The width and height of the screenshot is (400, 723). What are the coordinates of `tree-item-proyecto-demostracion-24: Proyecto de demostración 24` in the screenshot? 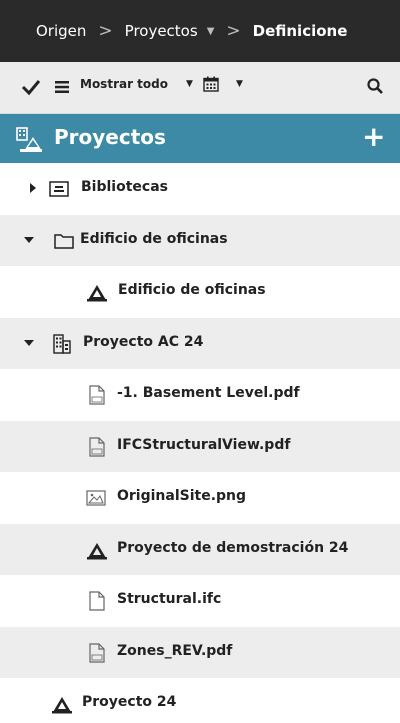 It's located at (200, 549).